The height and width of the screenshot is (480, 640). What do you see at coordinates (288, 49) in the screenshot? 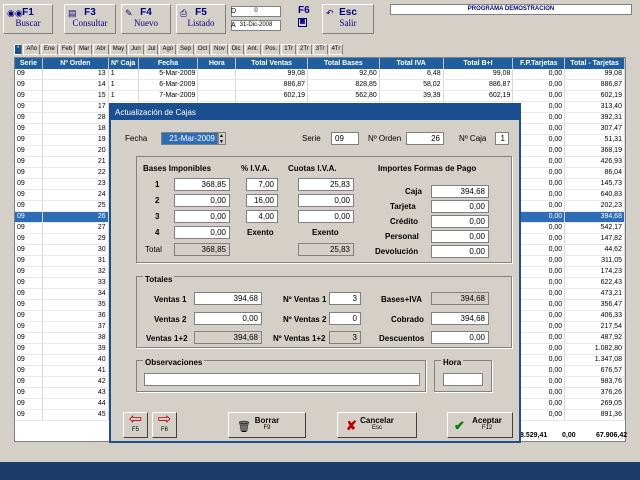
I see `tab-16: 1Tr` at bounding box center [288, 49].